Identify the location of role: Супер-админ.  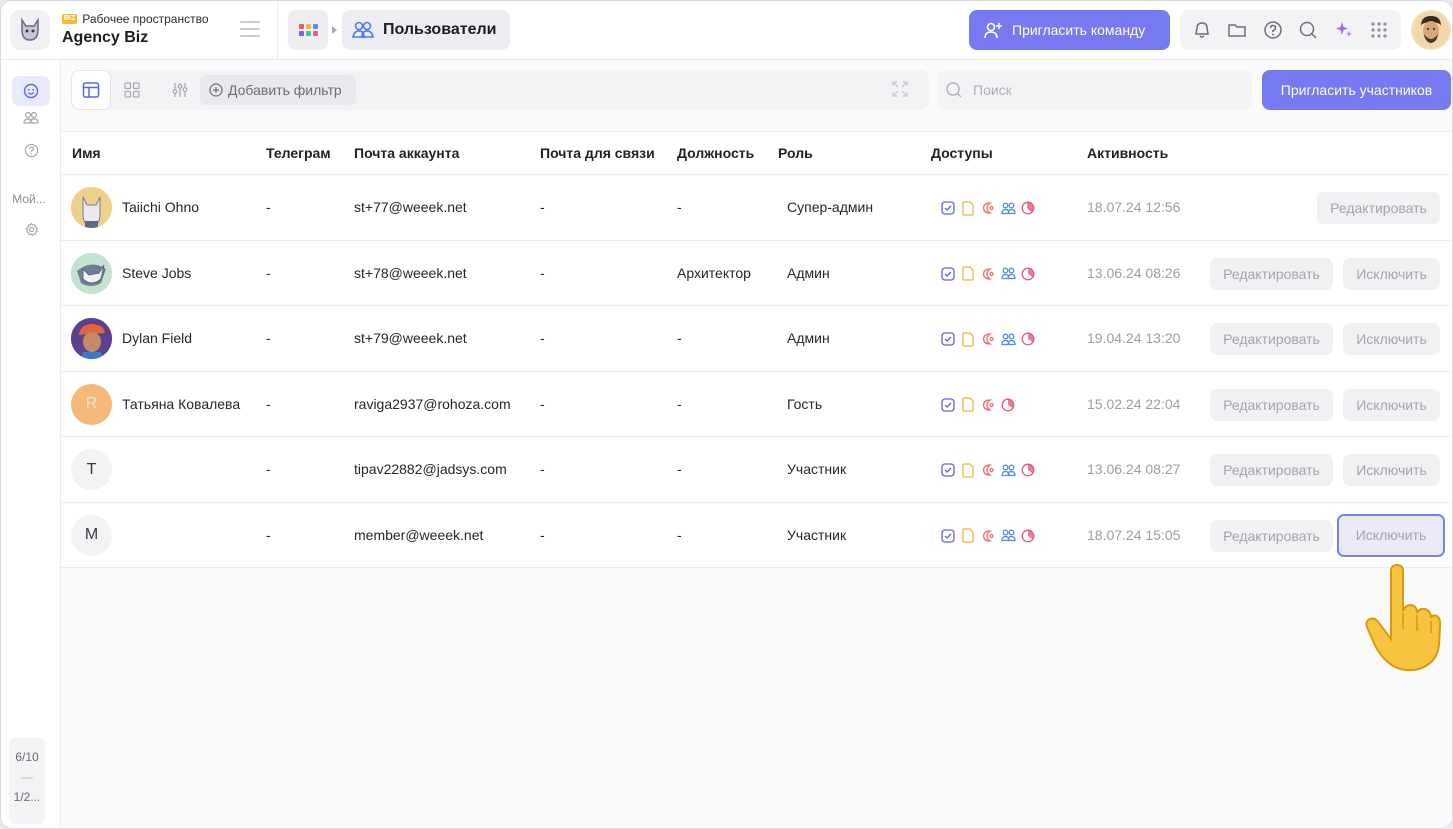
(830, 207).